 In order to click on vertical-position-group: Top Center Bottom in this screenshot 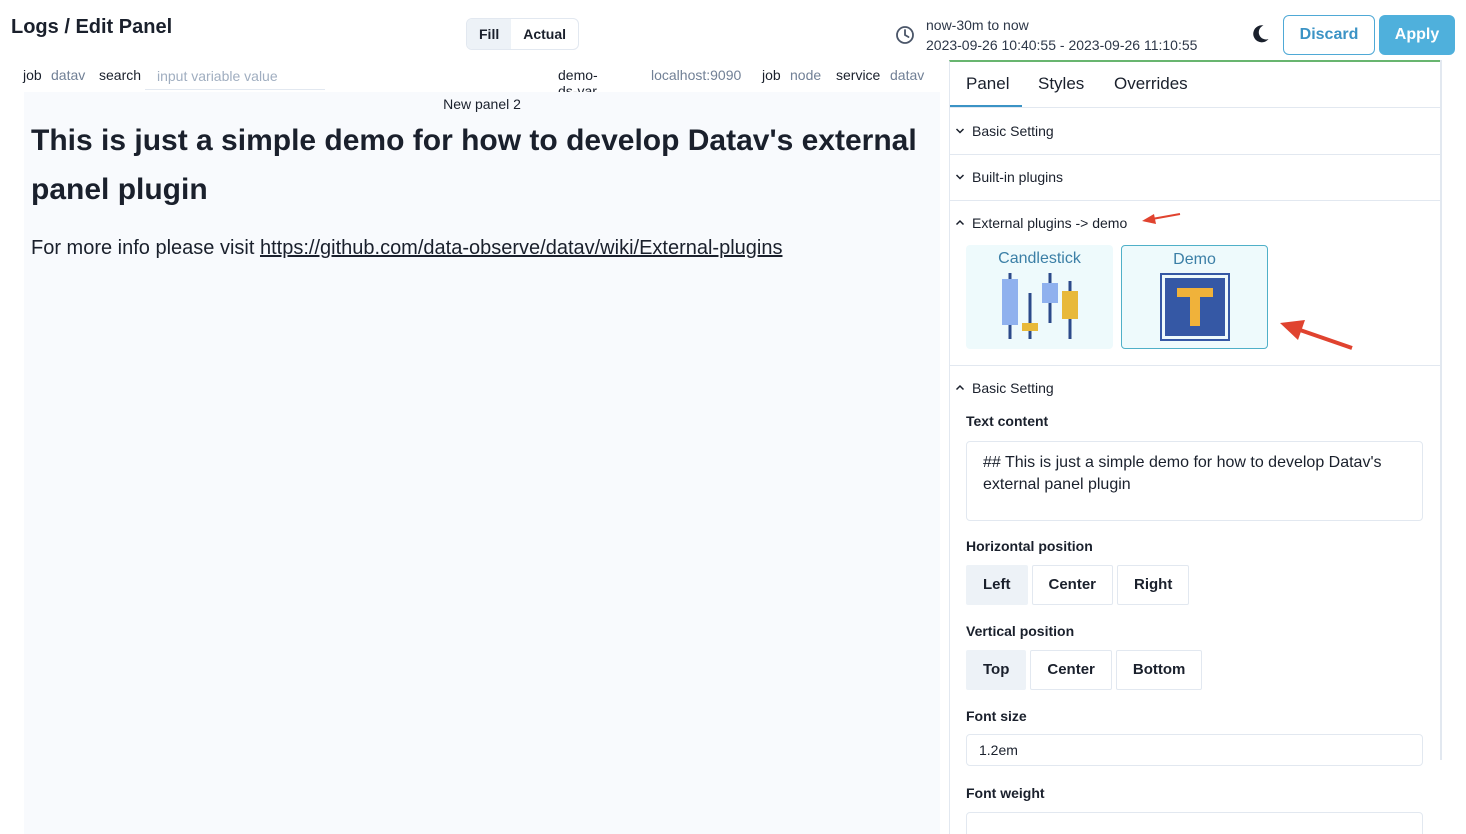, I will do `click(1084, 670)`.